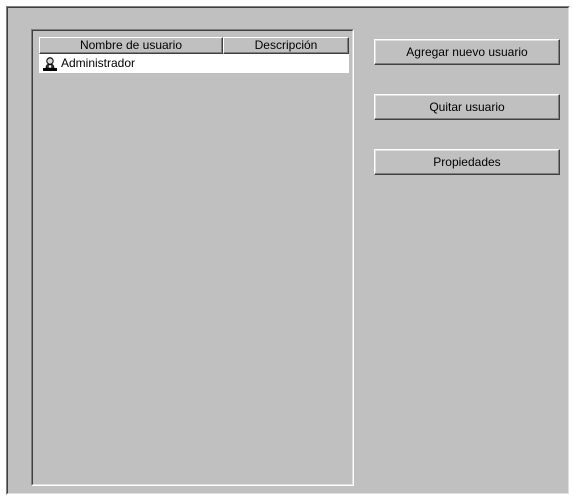 The image size is (573, 501). Describe the element at coordinates (467, 52) in the screenshot. I see `add-user-button: Agregar nuevo usuario` at that location.